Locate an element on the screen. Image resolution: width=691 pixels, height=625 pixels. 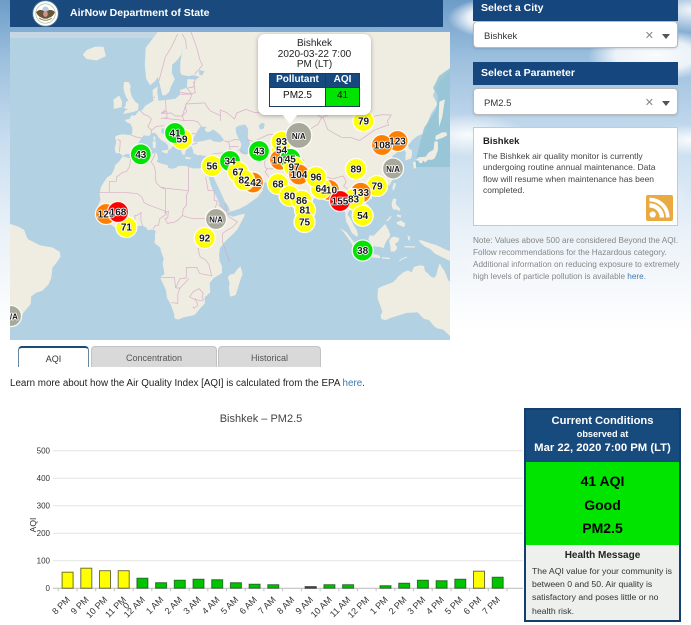
svg-text: AQI is located at coordinates (33, 525).